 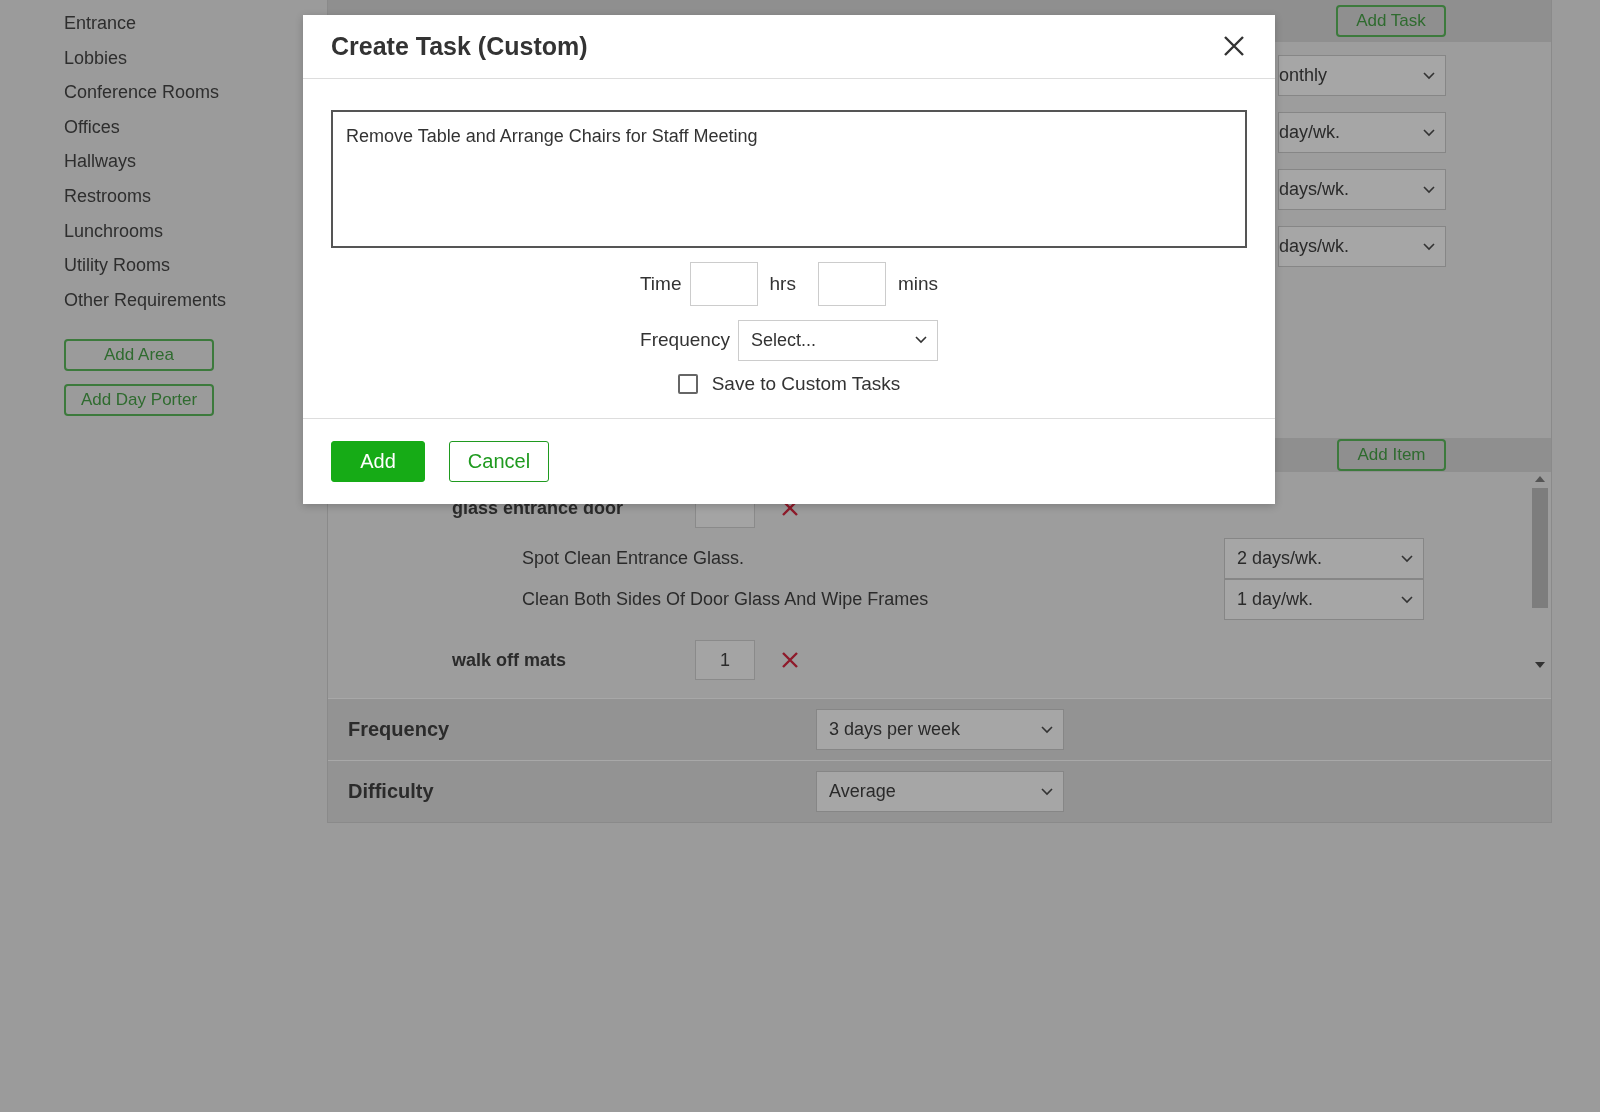 I want to click on dialog-title: Create Task (Custom), so click(x=459, y=46).